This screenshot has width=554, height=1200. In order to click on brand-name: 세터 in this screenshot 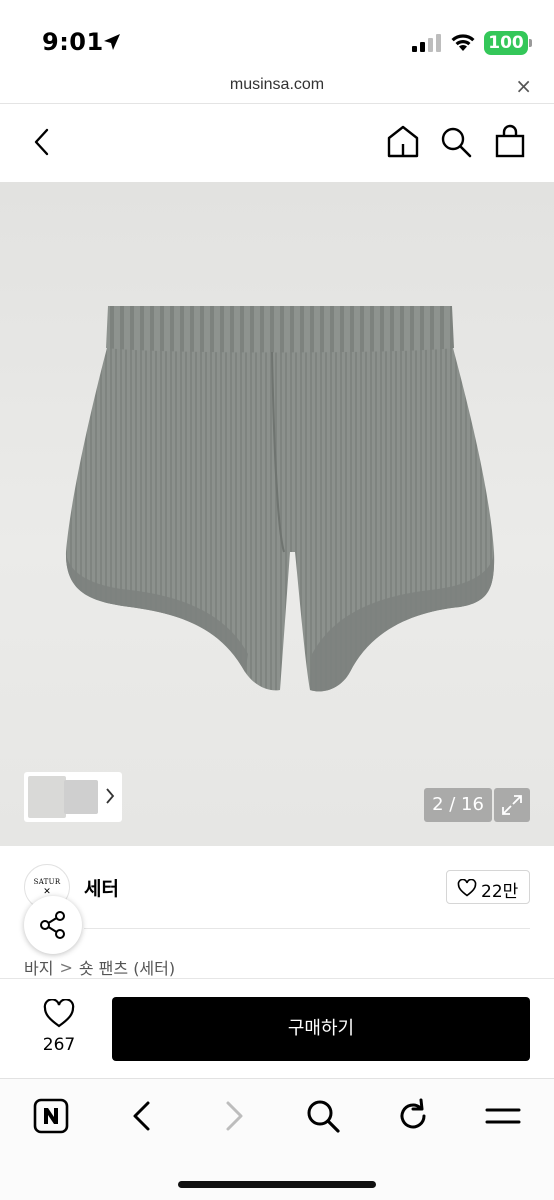, I will do `click(101, 887)`.